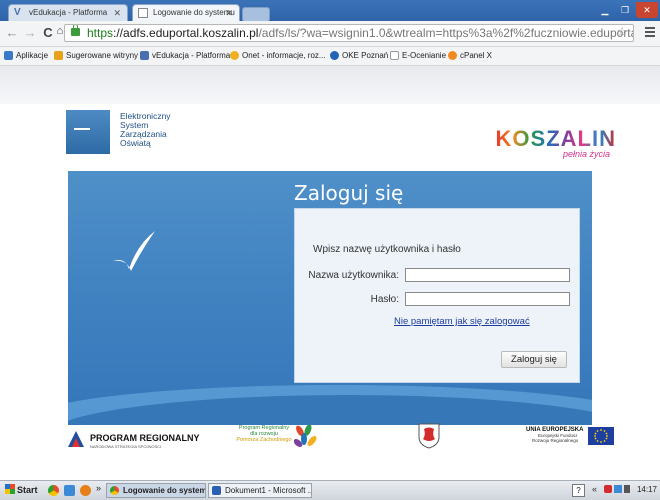 This screenshot has width=660, height=500. Describe the element at coordinates (26, 55) in the screenshot. I see `bookmark-apps: Aplikacje` at that location.